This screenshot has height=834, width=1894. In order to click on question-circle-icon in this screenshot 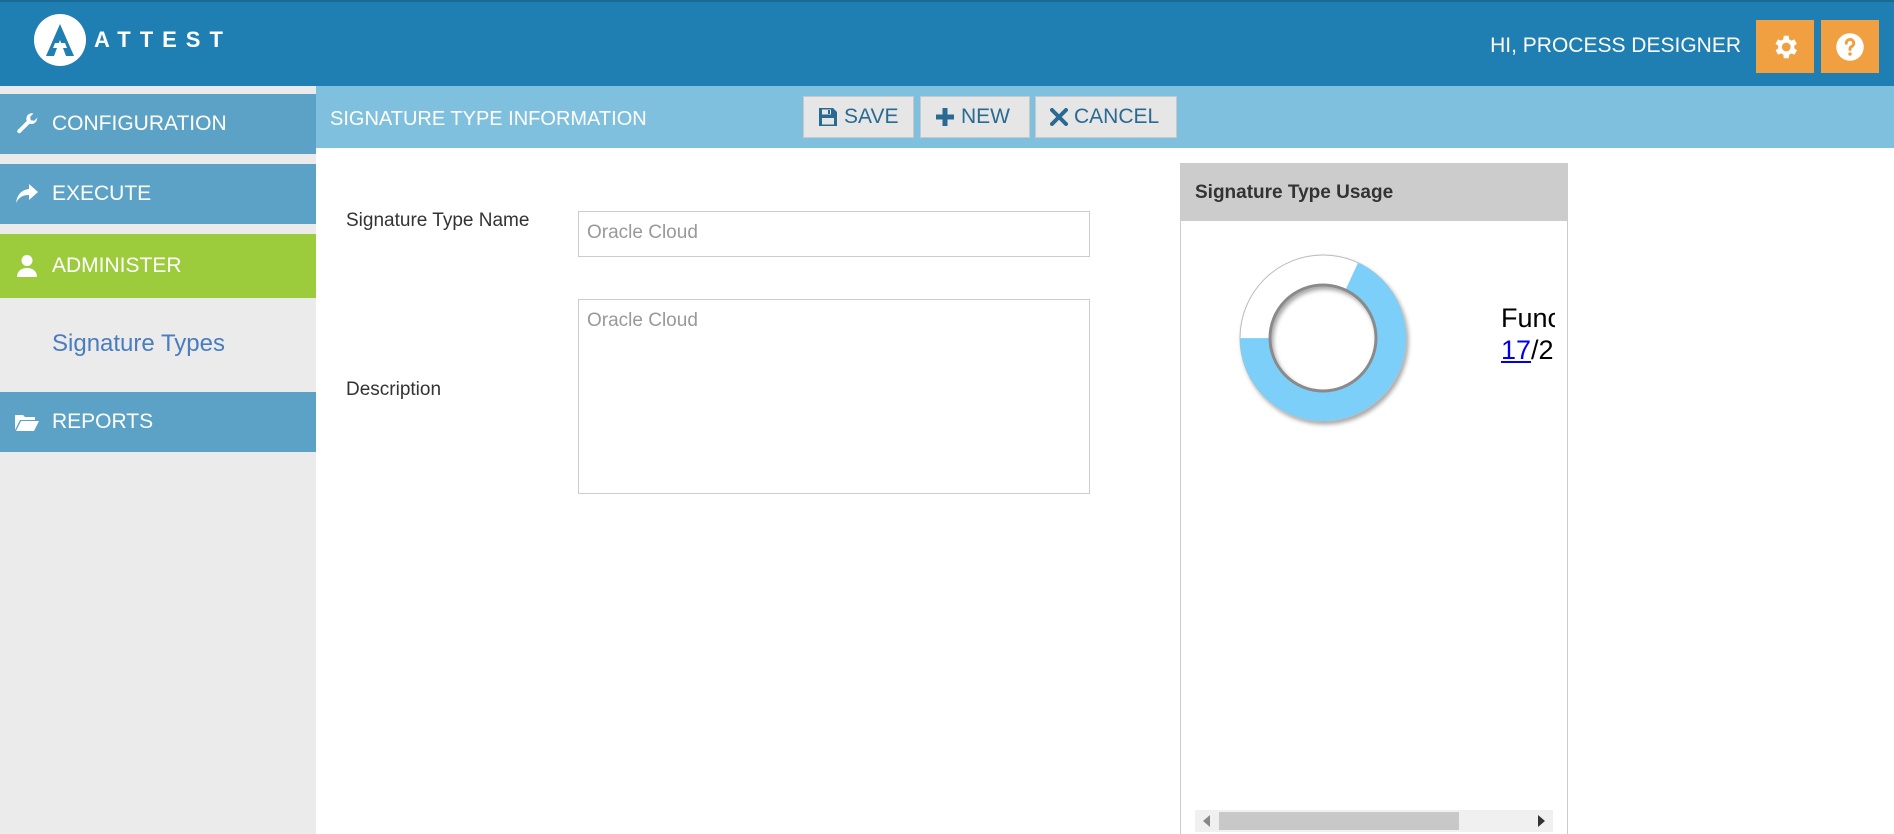, I will do `click(1850, 46)`.